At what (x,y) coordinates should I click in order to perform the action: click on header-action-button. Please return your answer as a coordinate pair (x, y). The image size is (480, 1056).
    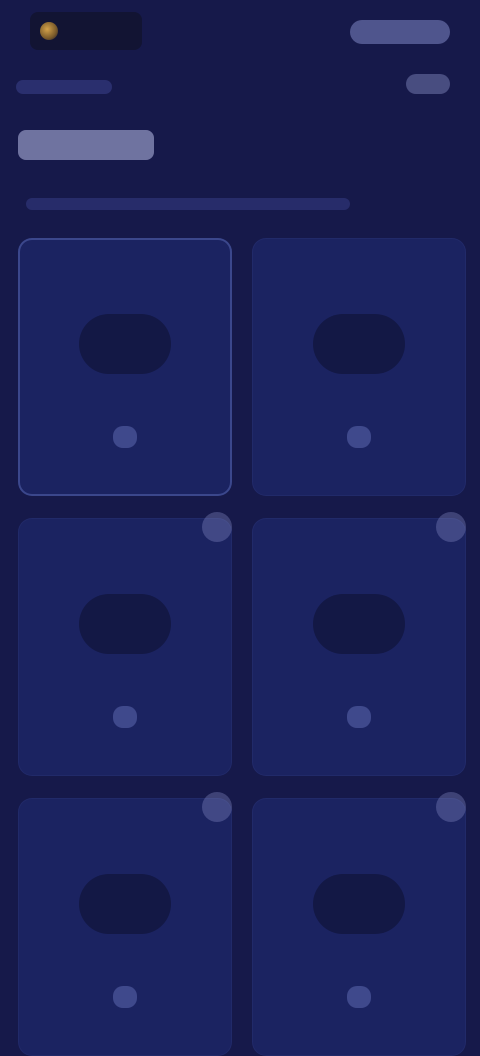
    Looking at the image, I should click on (400, 32).